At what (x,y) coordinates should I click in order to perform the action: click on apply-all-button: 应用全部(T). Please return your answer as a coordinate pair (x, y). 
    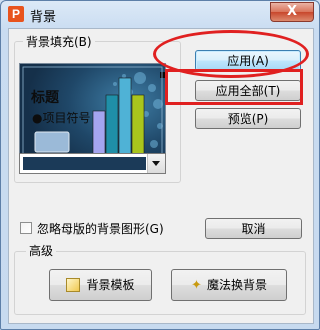
    Looking at the image, I should click on (248, 90).